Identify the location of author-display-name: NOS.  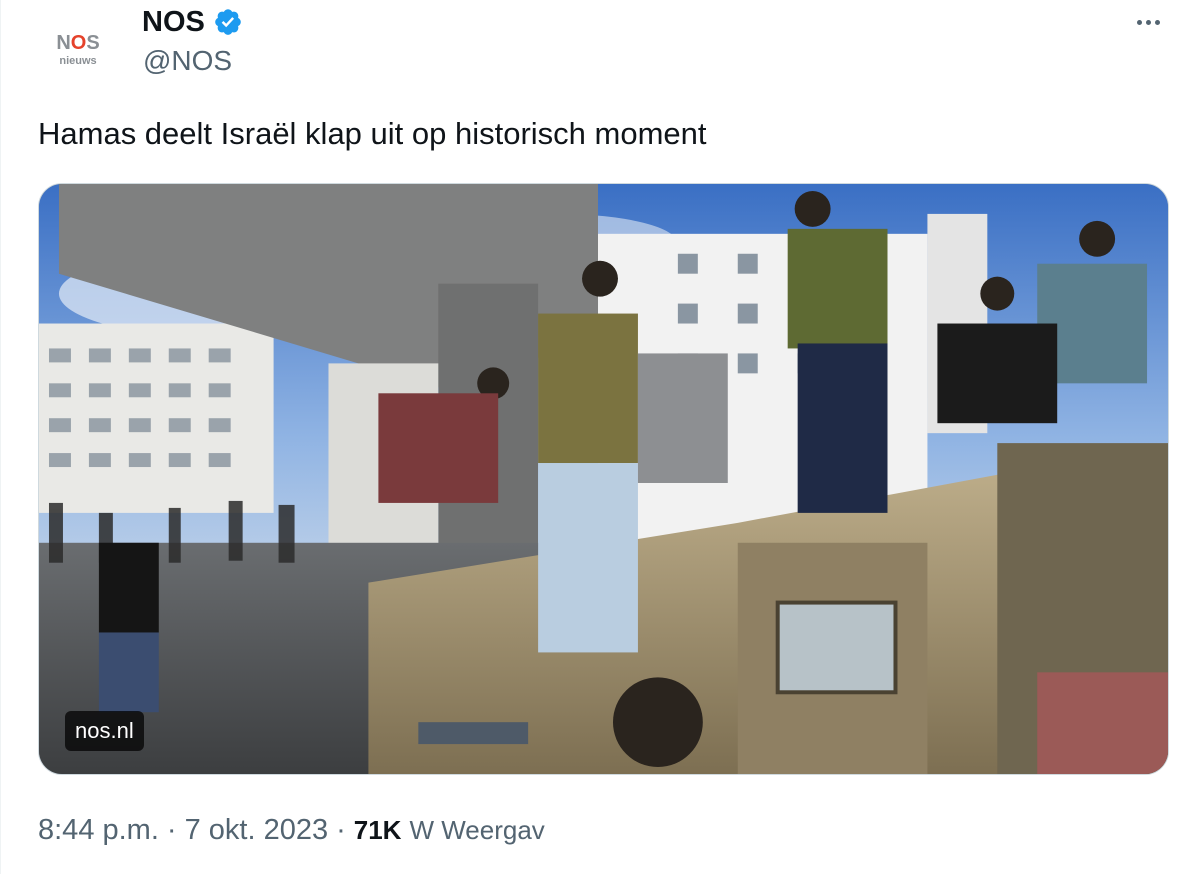
(173, 22).